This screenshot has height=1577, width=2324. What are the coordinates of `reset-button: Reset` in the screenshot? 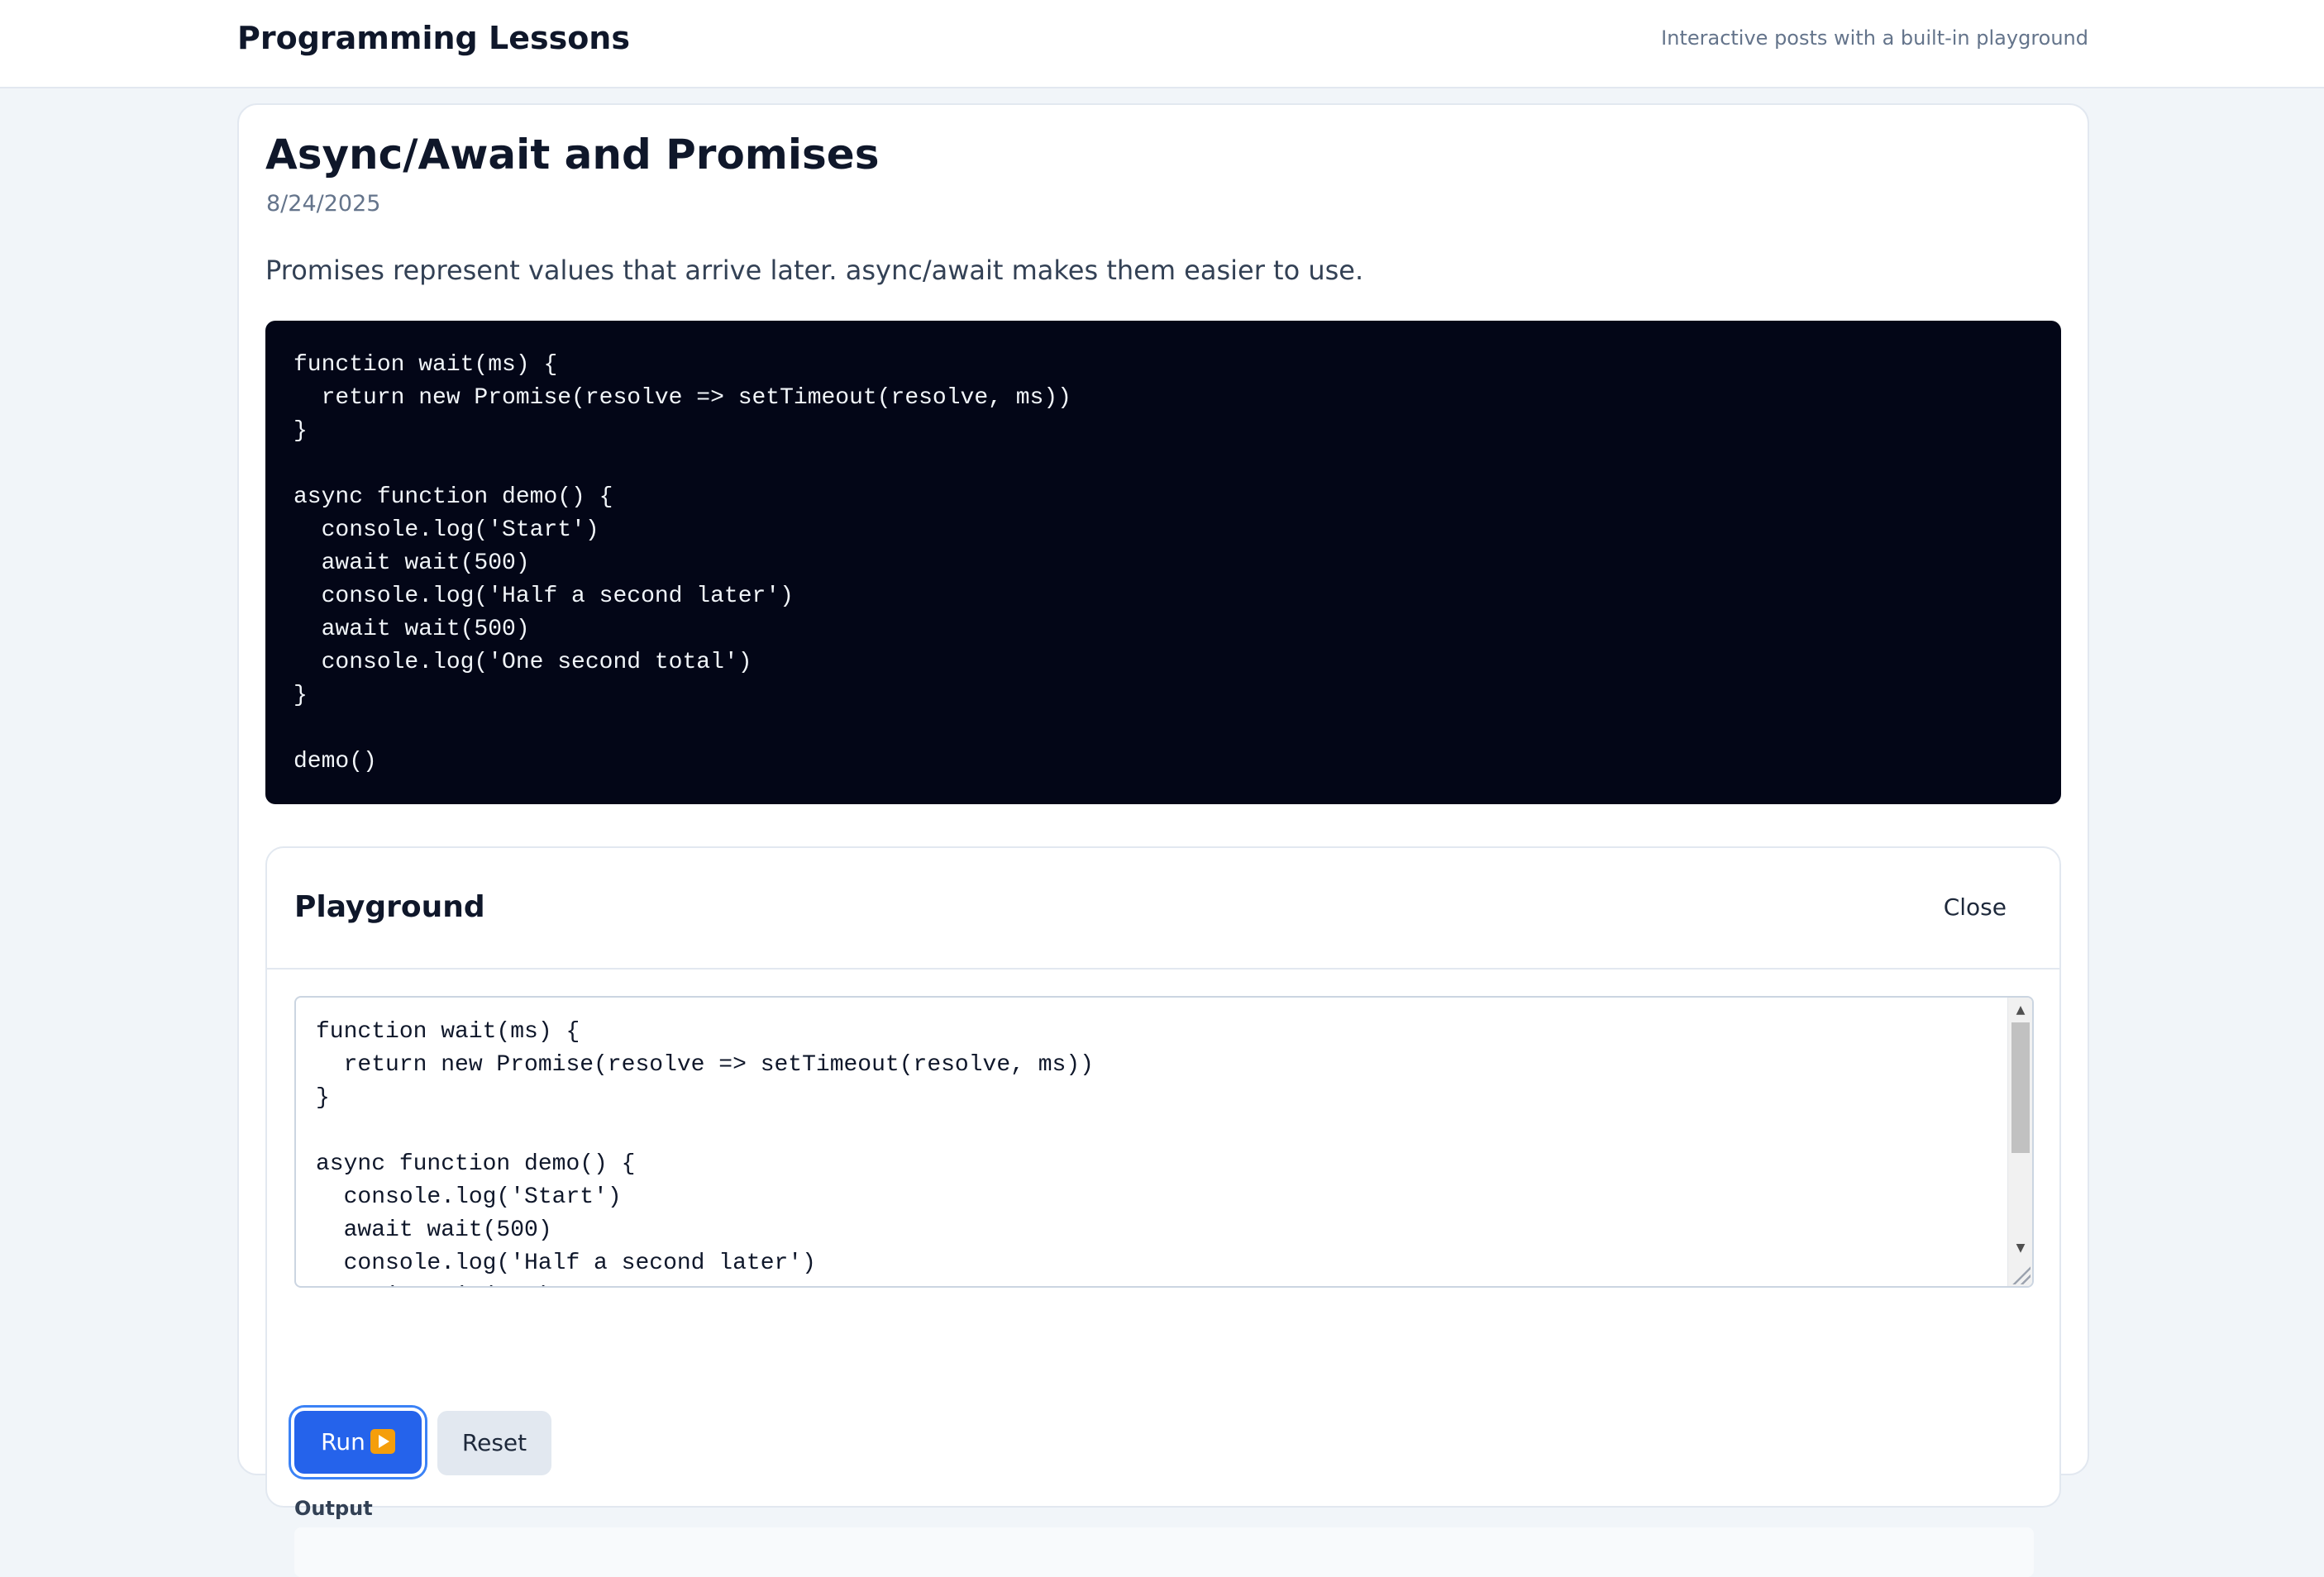 It's located at (494, 1443).